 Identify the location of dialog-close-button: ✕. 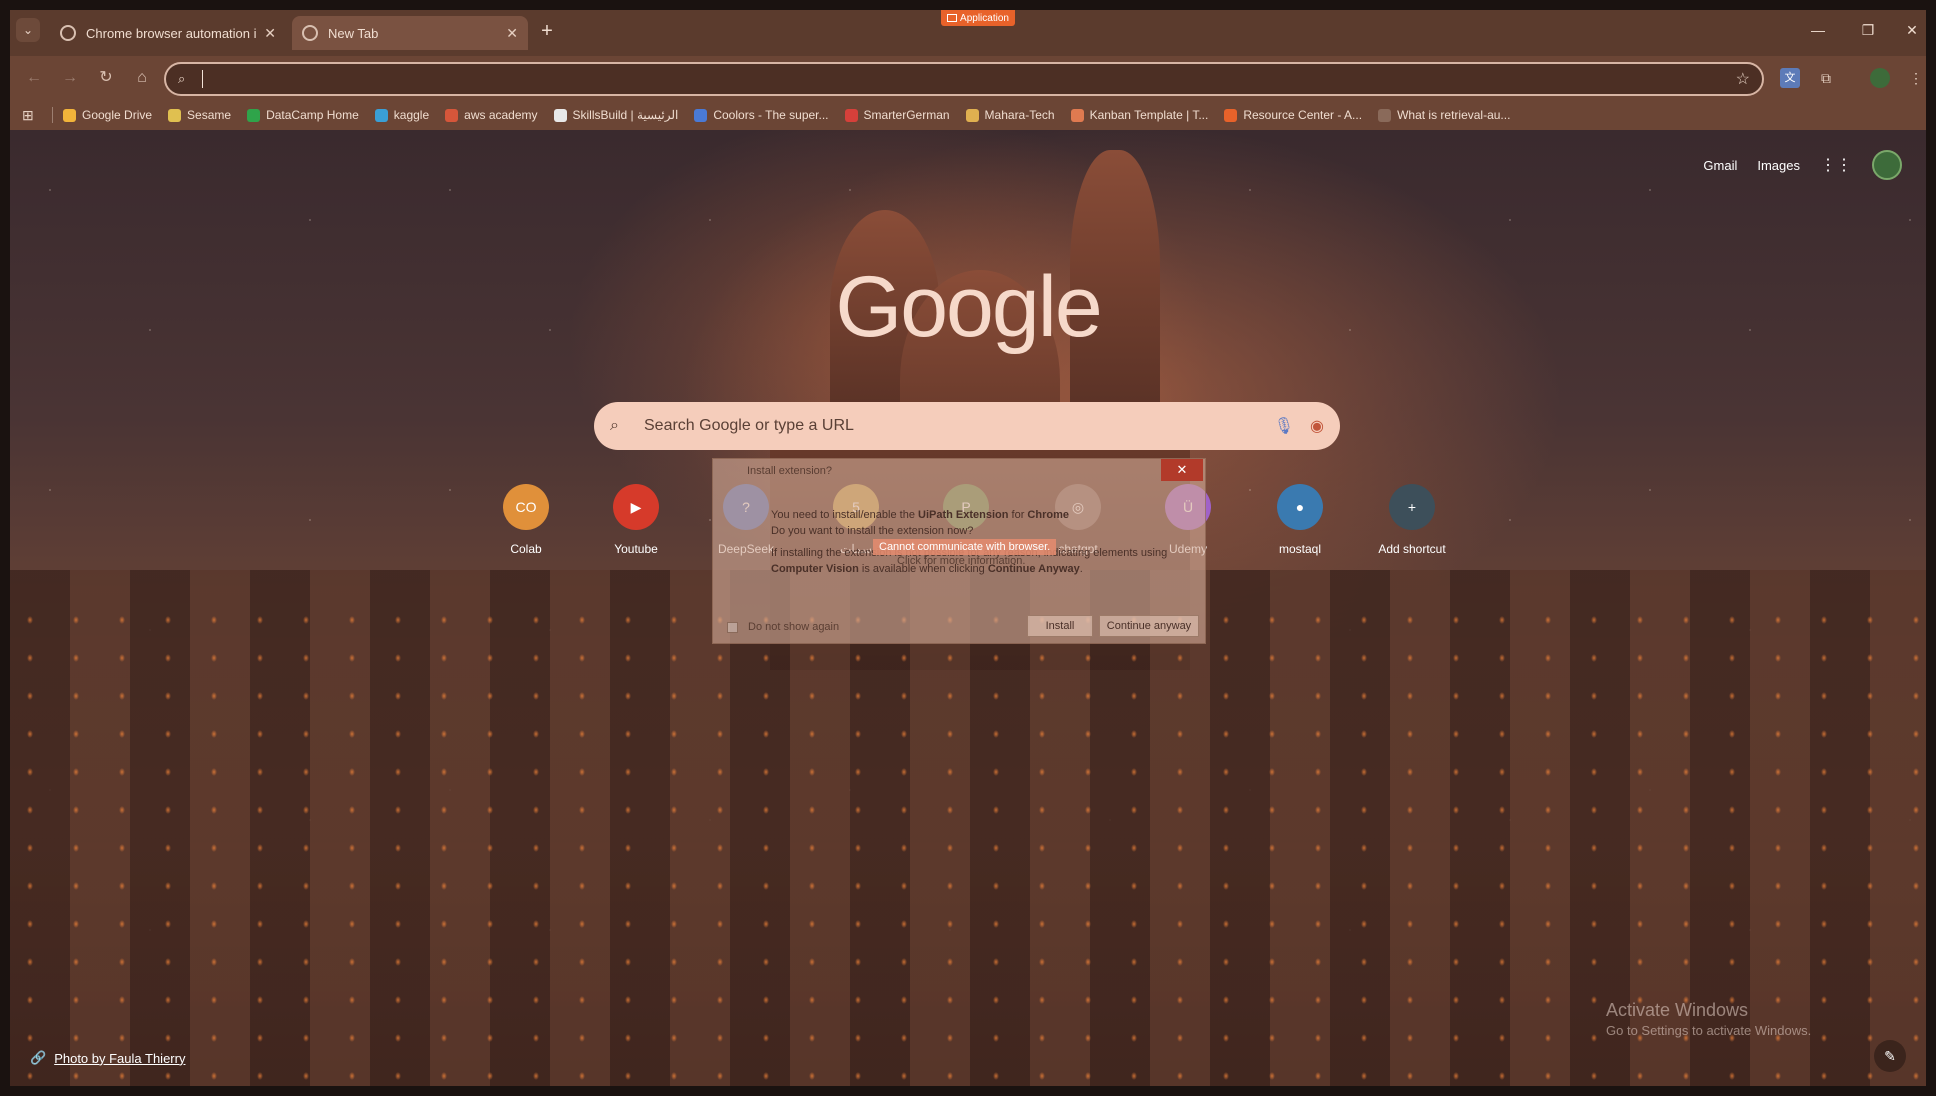
(1182, 470).